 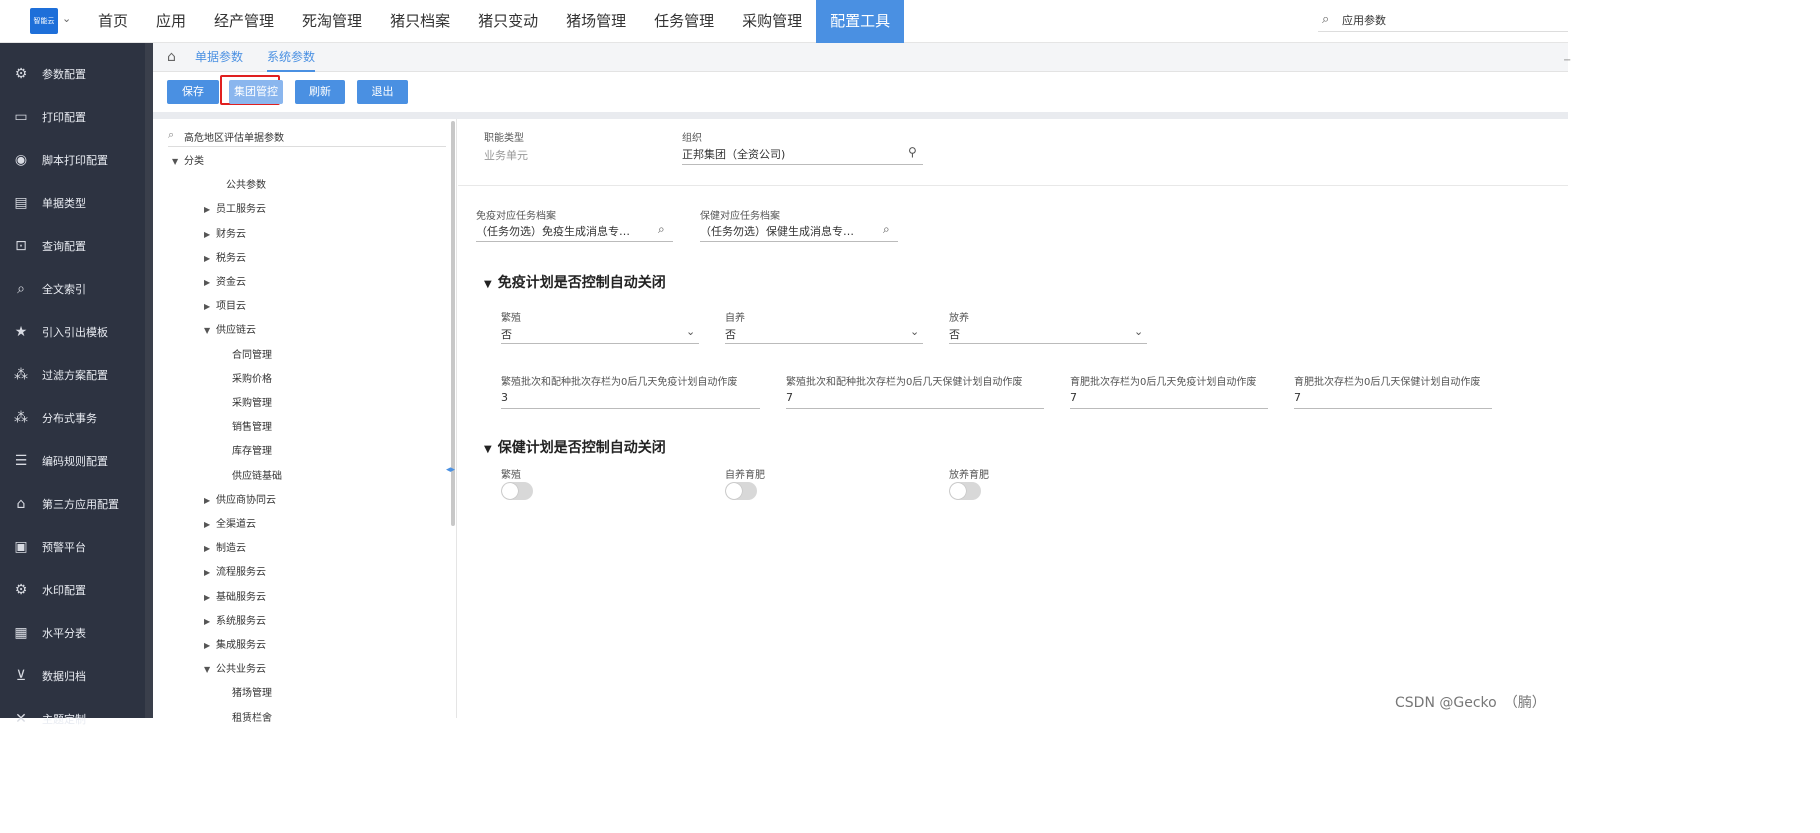 I want to click on sidebar-item-filter-scheme: ⁂ 过滤方案配置, so click(x=72, y=374).